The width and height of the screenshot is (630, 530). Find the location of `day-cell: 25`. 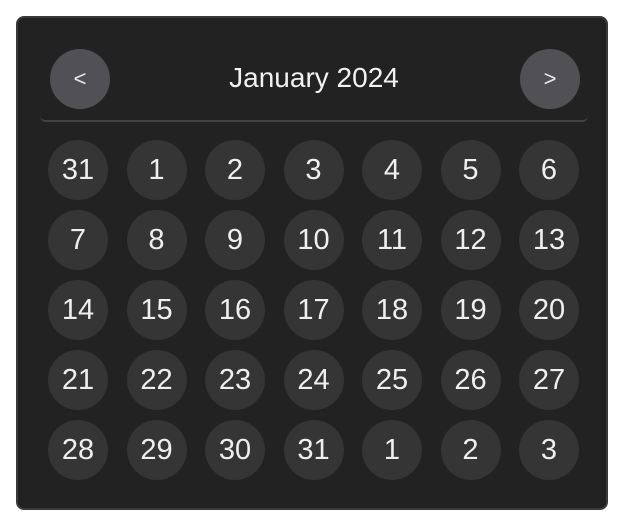

day-cell: 25 is located at coordinates (392, 380).